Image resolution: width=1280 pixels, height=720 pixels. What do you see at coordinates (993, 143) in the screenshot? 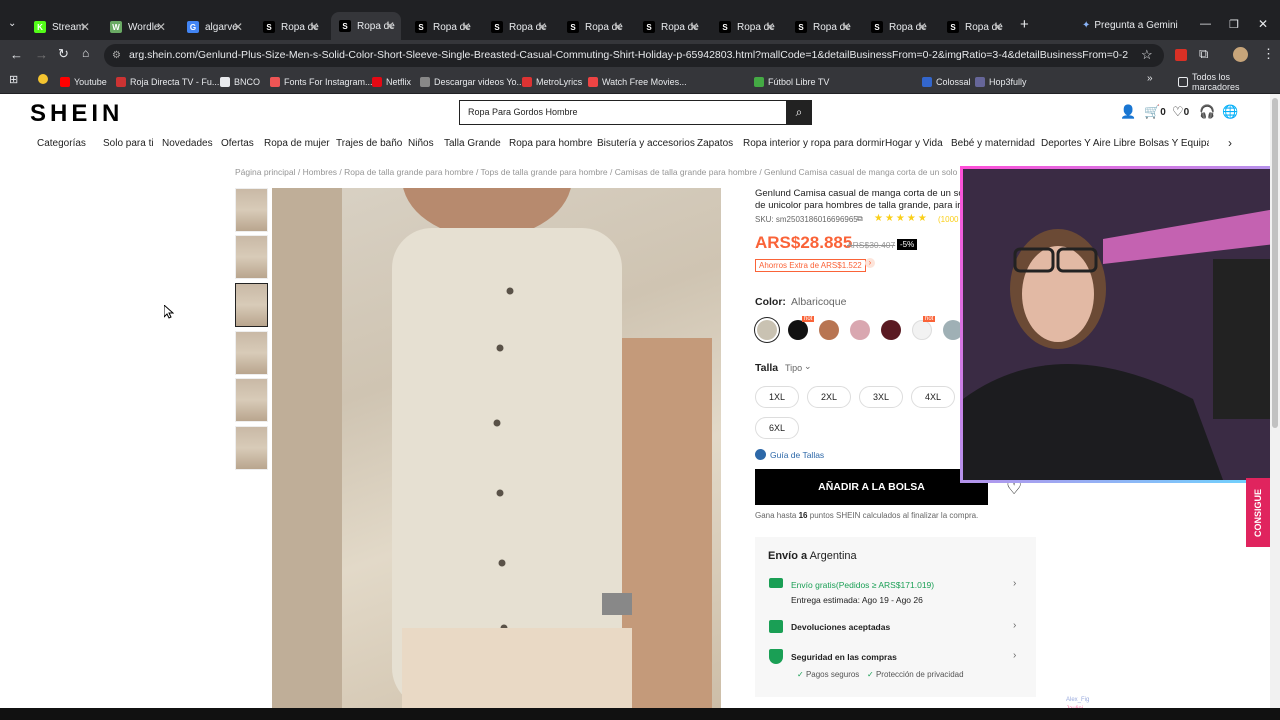
I see `nav-item: Bebé y maternidad` at bounding box center [993, 143].